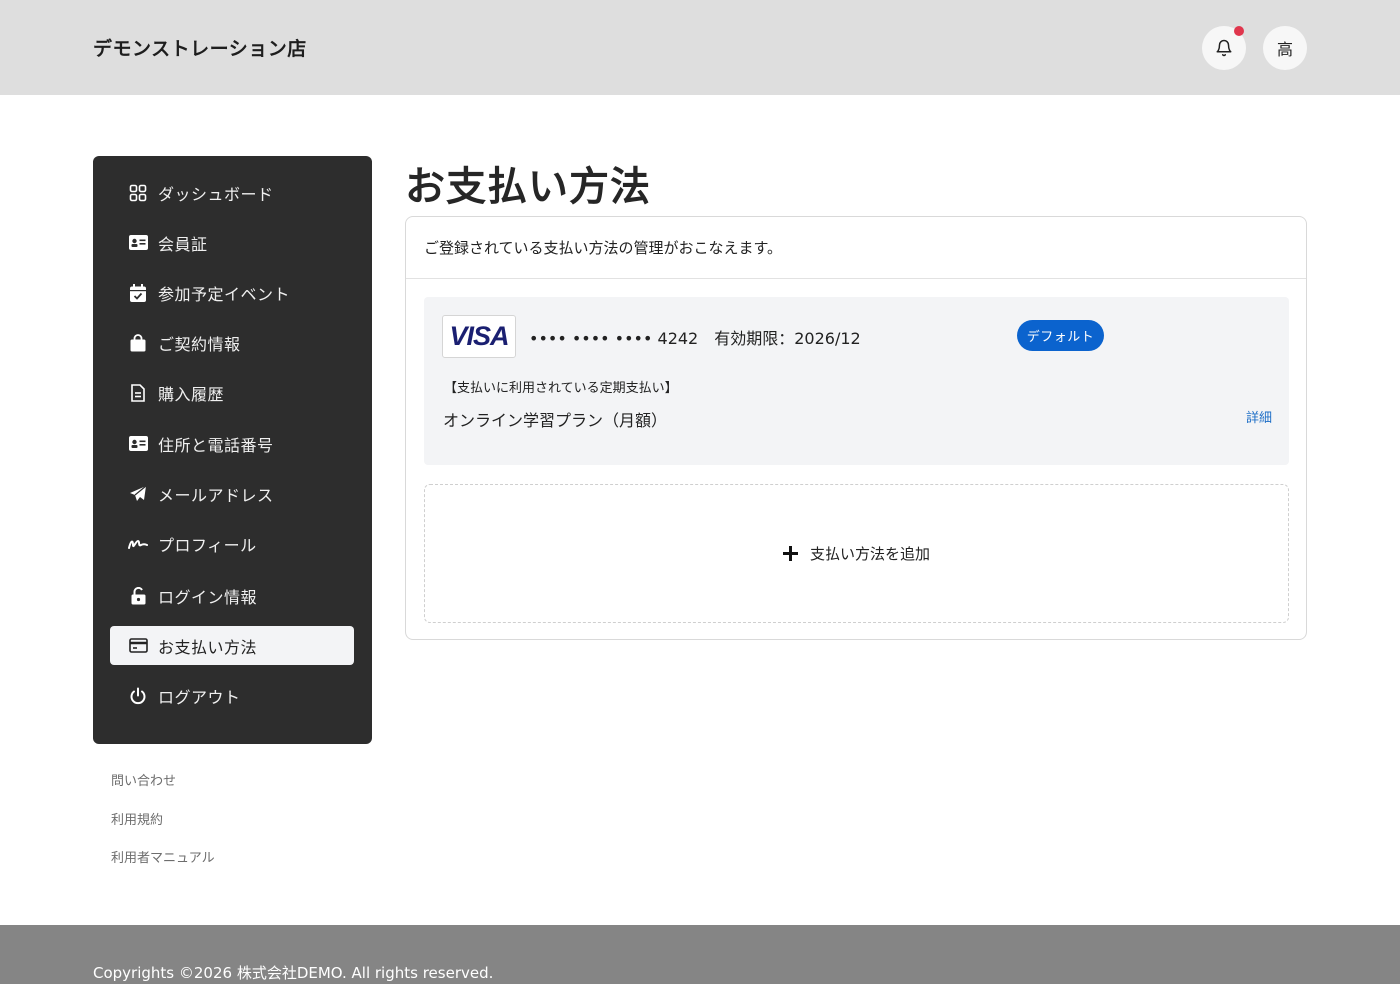  Describe the element at coordinates (138, 646) in the screenshot. I see `credit-card-icon` at that location.